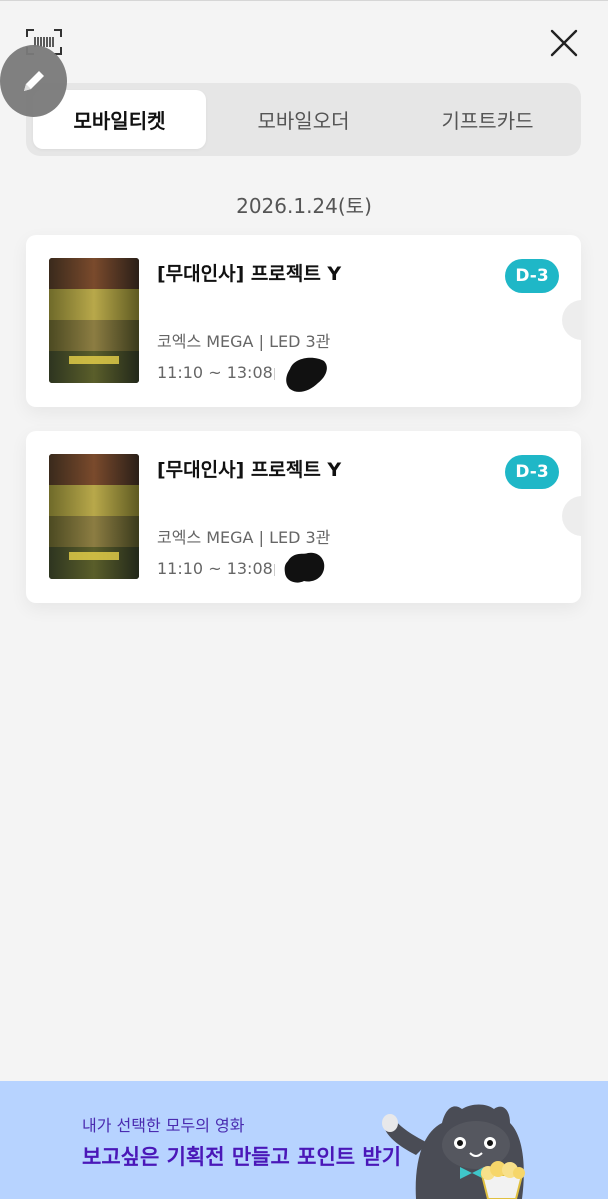  What do you see at coordinates (163, 1125) in the screenshot?
I see `banner-subtitle: 내가 선택한 모두의 영화` at bounding box center [163, 1125].